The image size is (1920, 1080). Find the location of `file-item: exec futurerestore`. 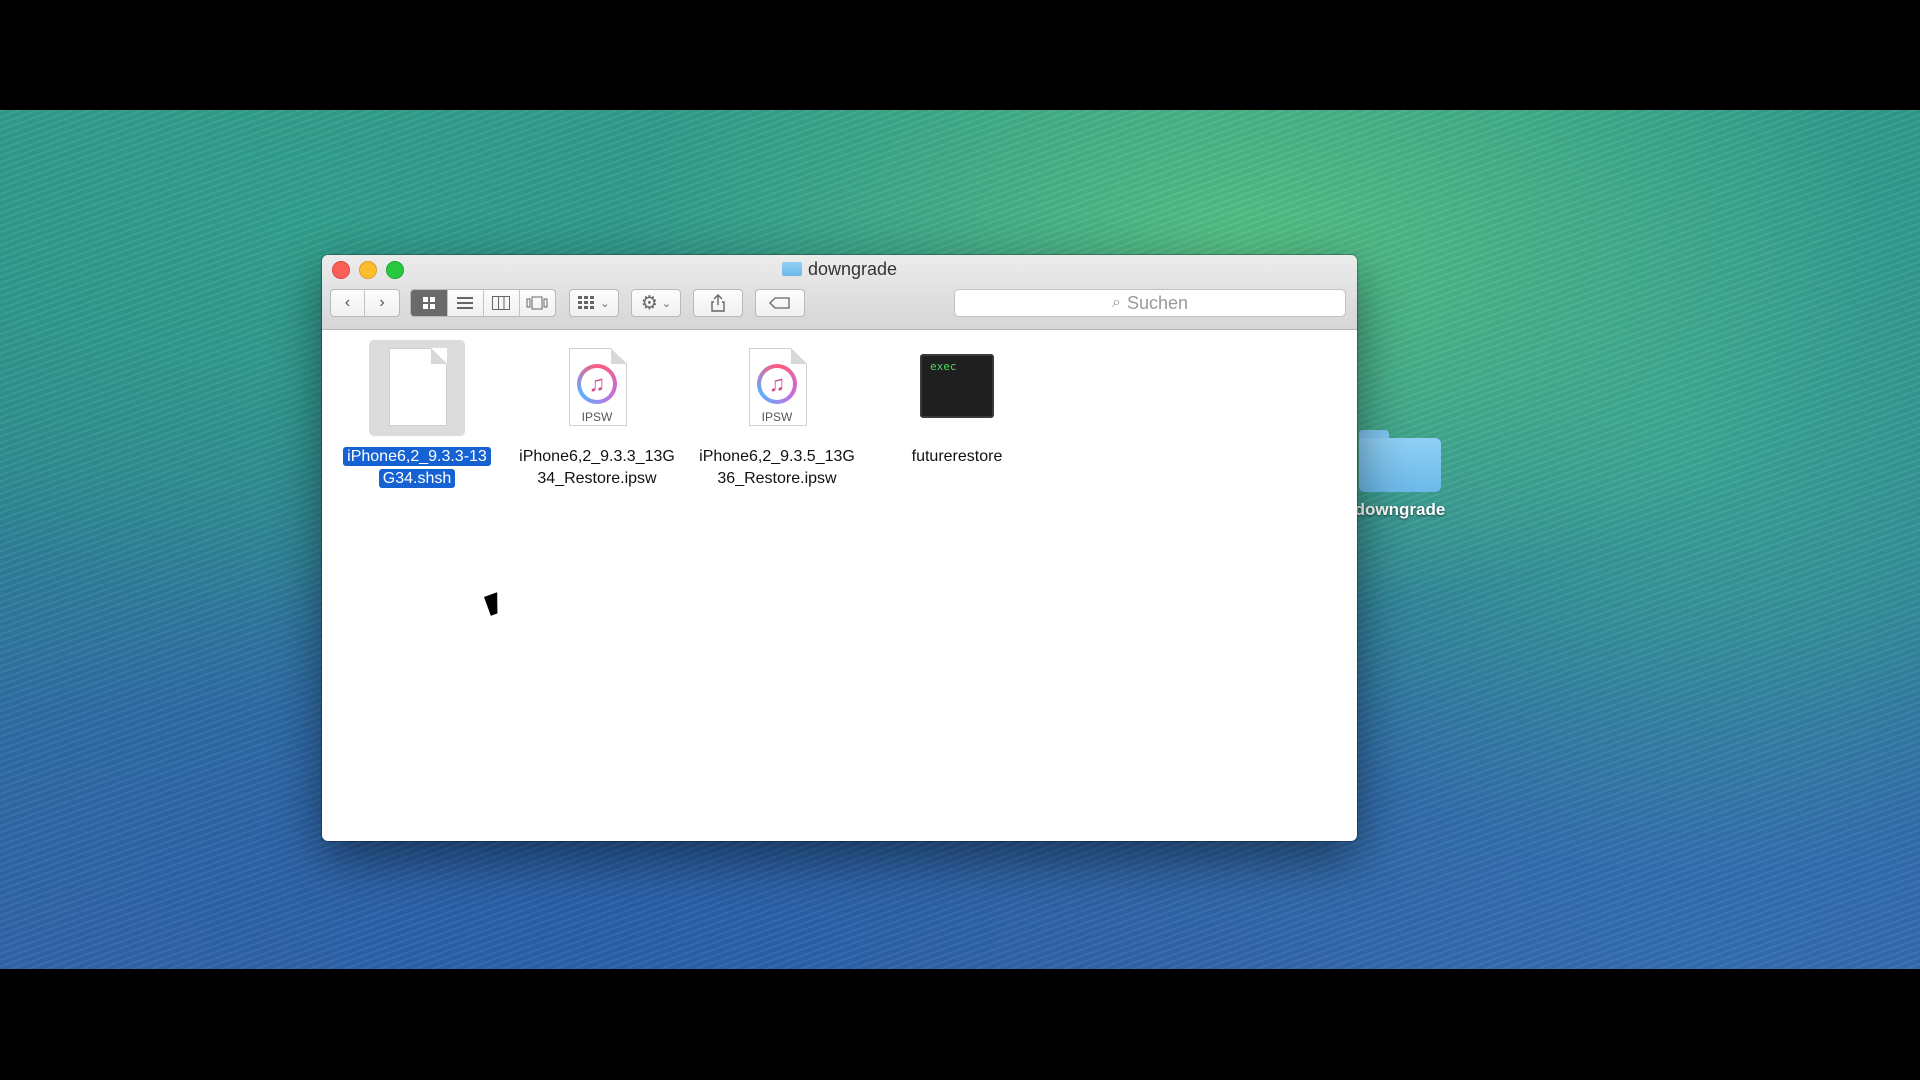

file-item: exec futurerestore is located at coordinates (957, 404).